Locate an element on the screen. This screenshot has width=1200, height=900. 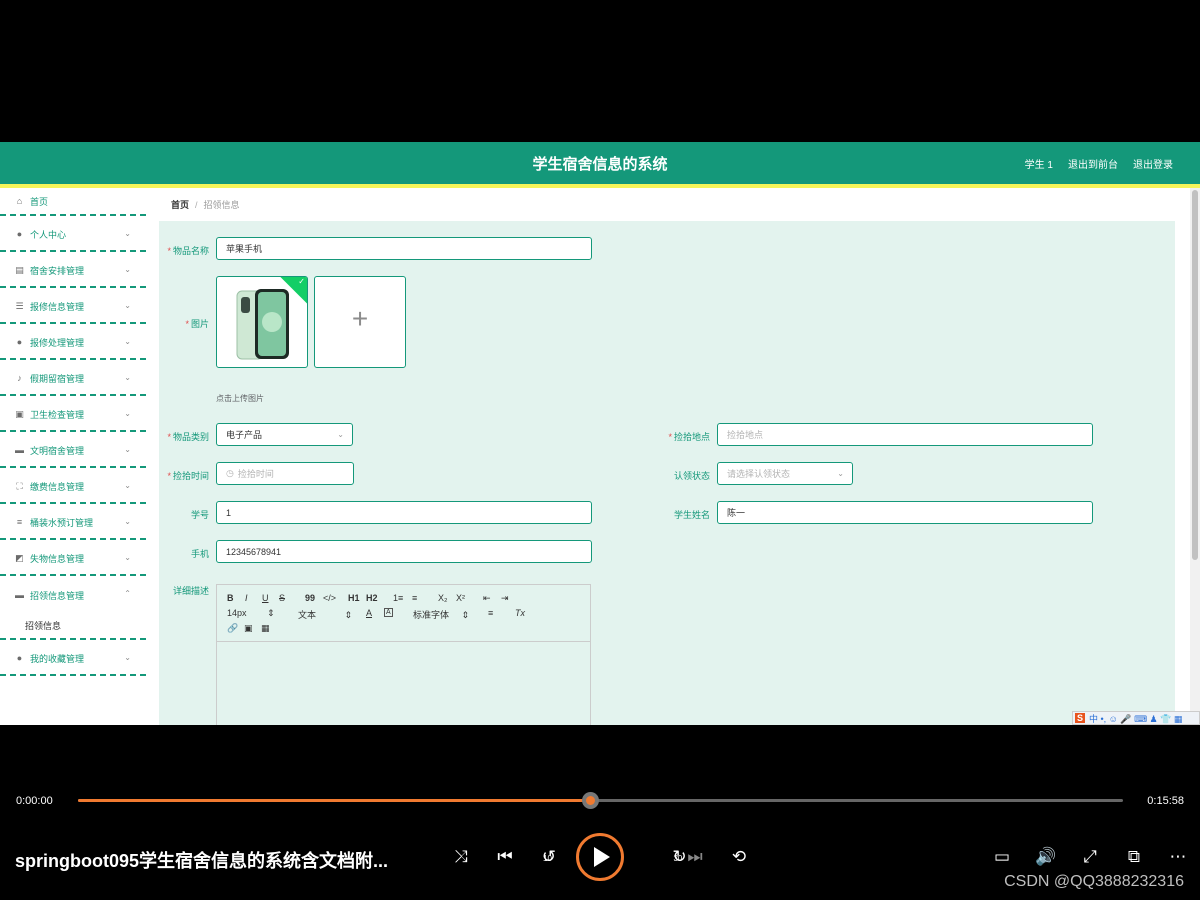
superscript-button: X² is located at coordinates (460, 598).